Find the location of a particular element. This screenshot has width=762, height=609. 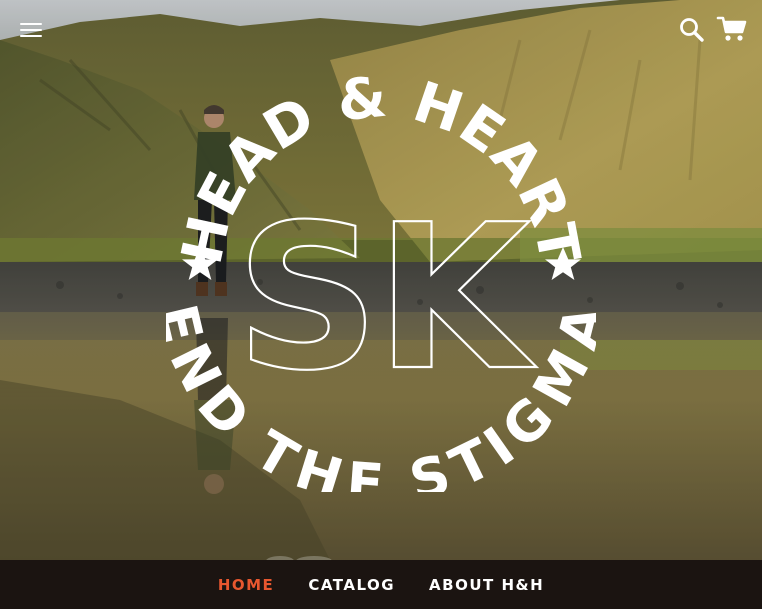

cart-icon is located at coordinates (732, 29).